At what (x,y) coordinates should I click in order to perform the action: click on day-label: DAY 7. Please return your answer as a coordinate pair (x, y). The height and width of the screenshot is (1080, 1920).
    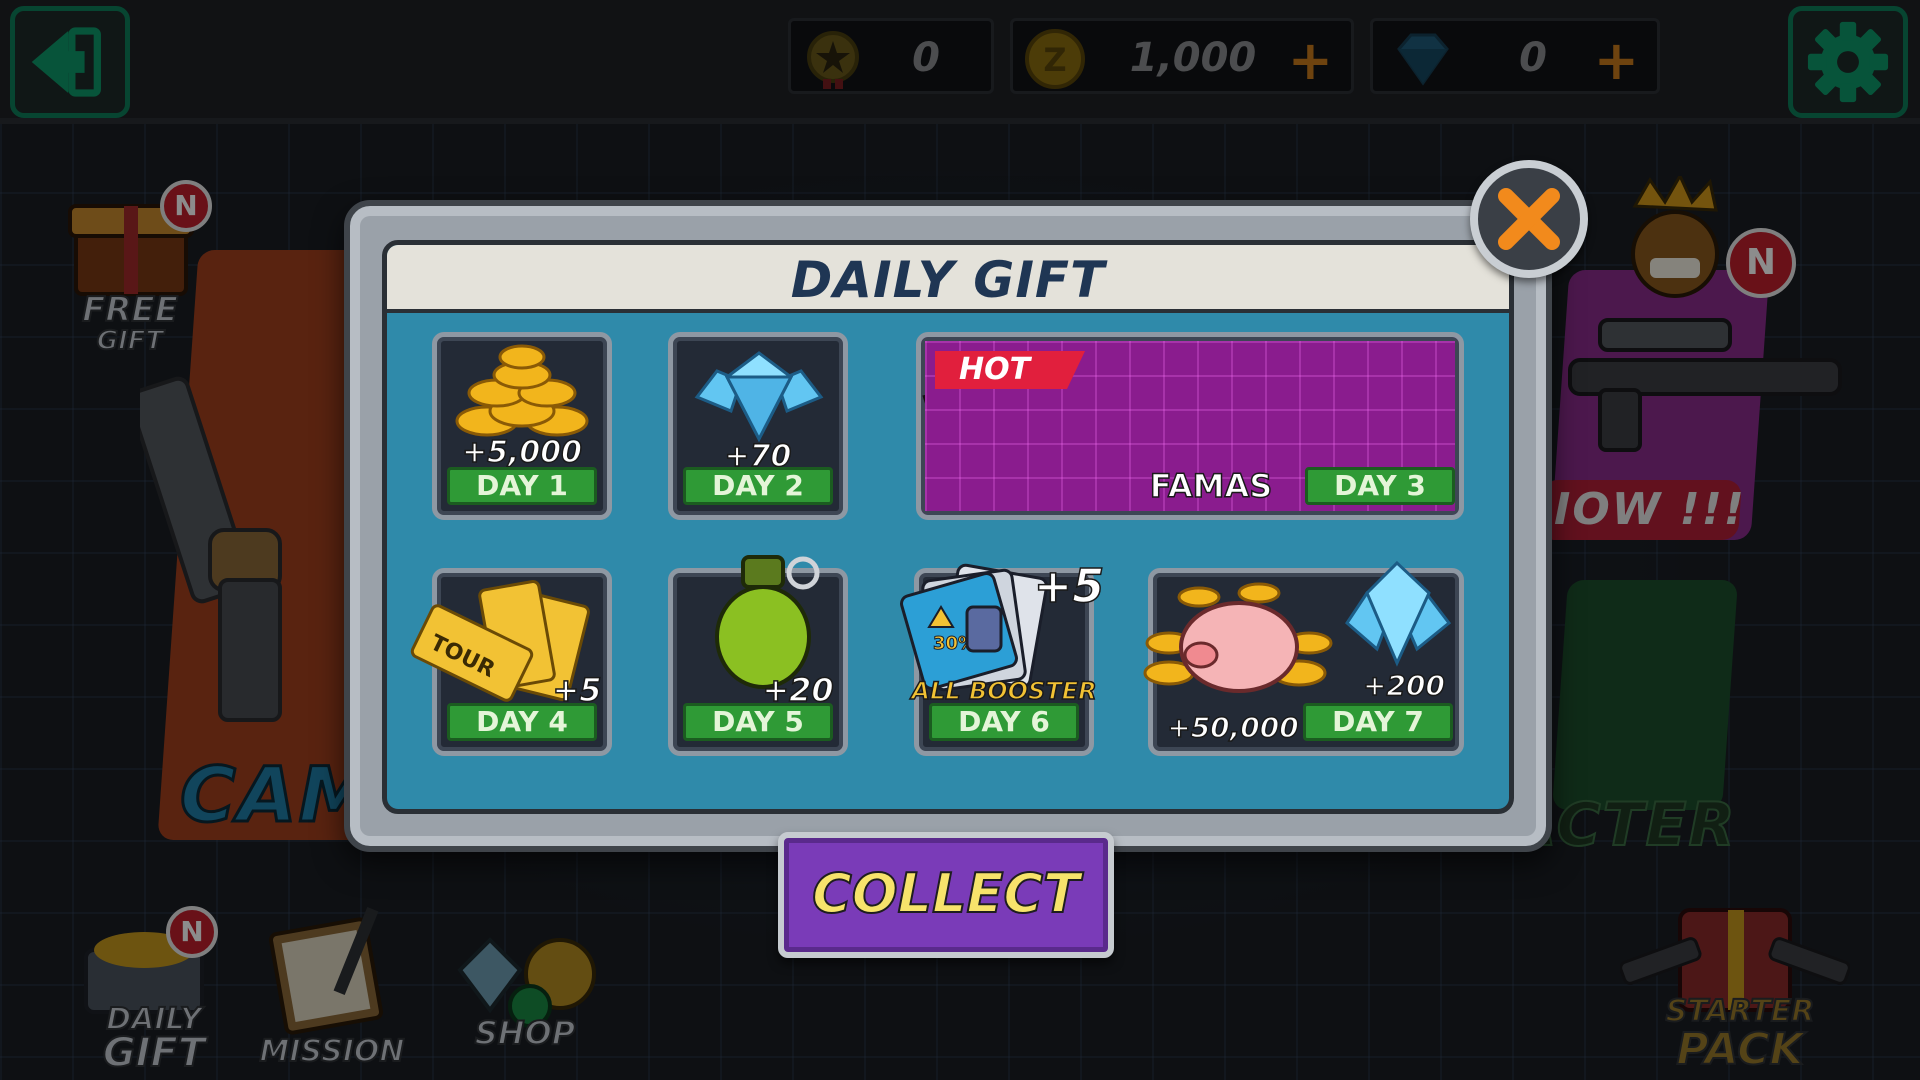
    Looking at the image, I should click on (1378, 722).